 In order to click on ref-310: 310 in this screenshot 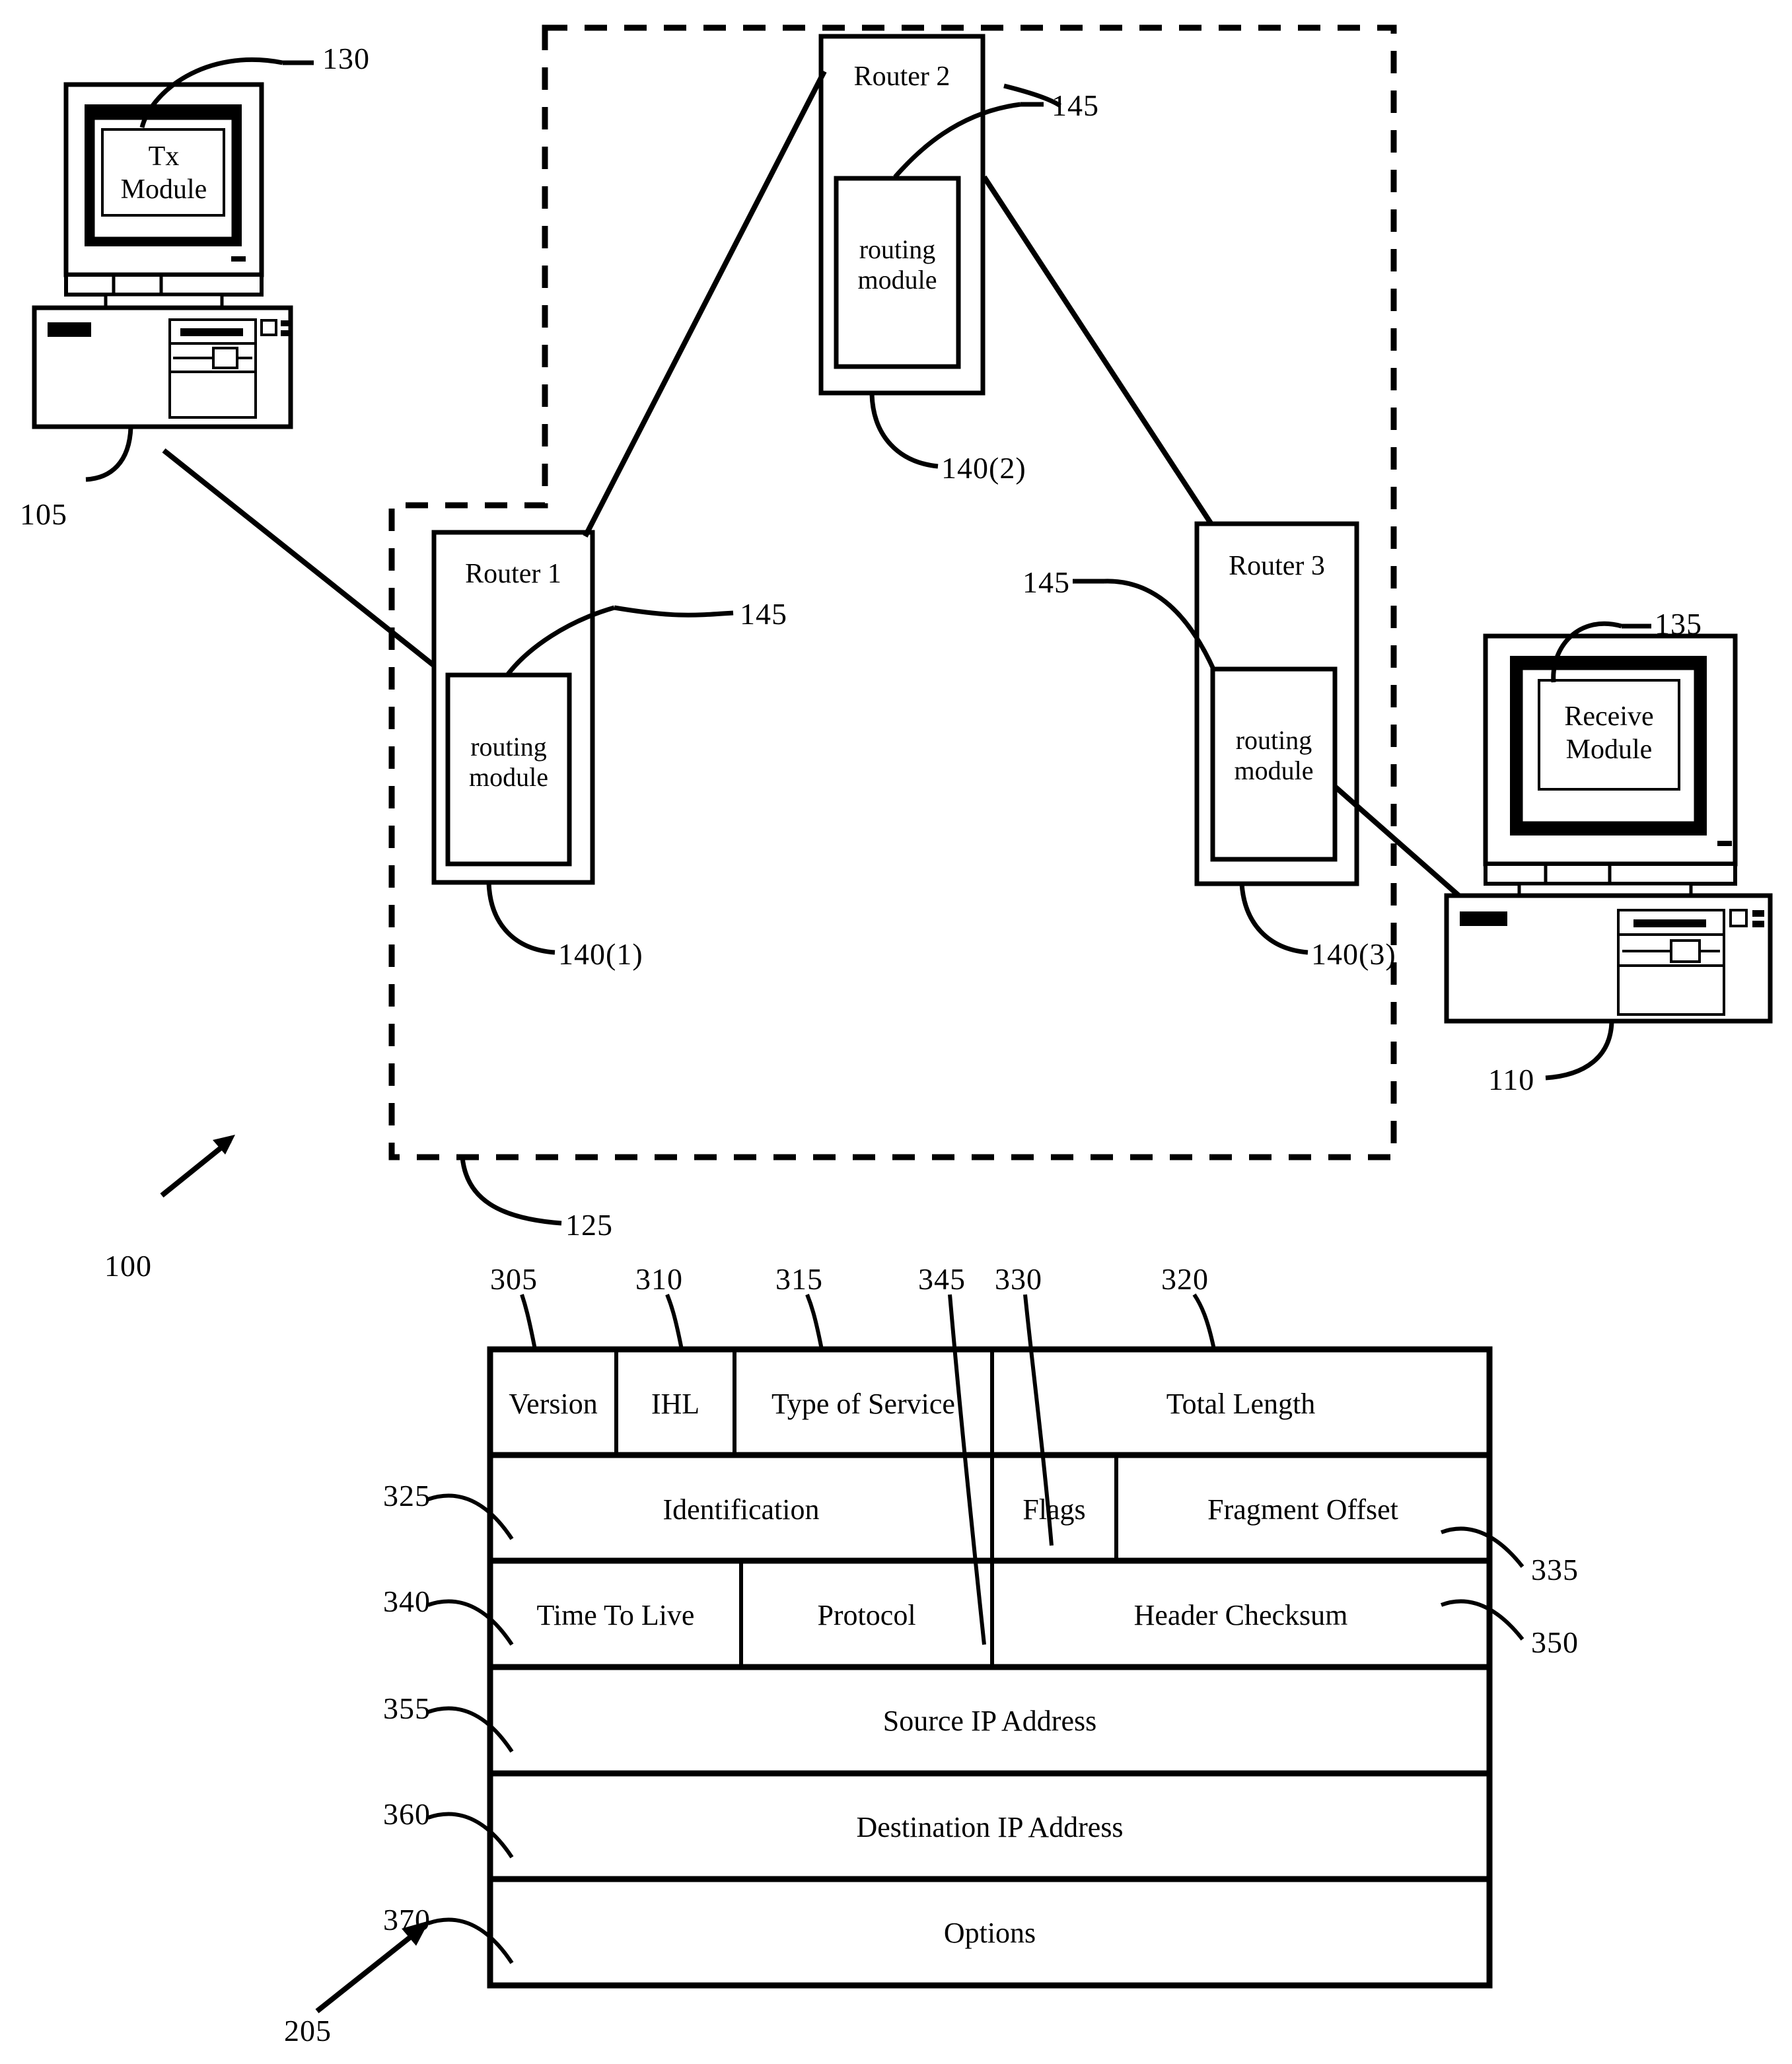, I will do `click(659, 1279)`.